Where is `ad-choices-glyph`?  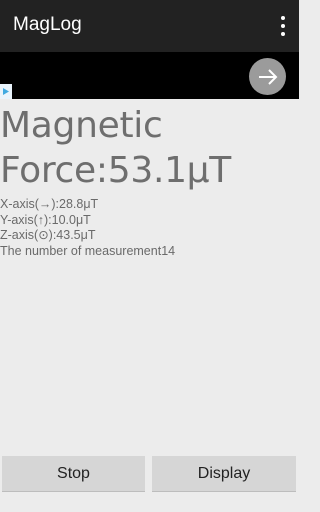
ad-choices-glyph is located at coordinates (6, 91).